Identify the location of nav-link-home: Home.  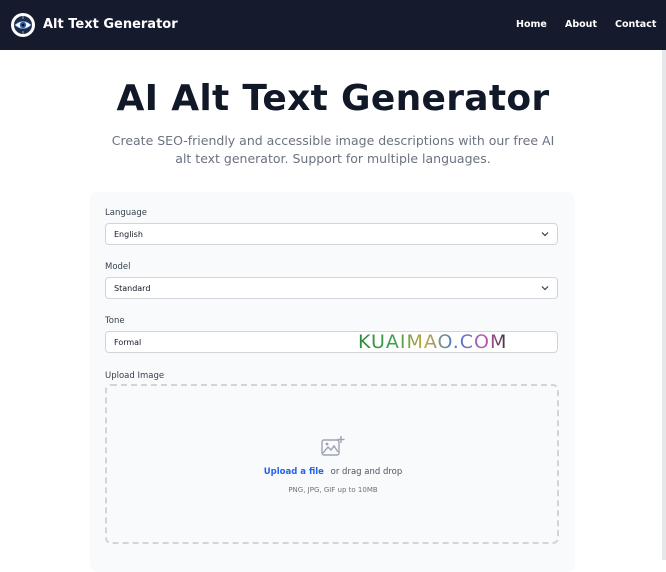
(531, 24).